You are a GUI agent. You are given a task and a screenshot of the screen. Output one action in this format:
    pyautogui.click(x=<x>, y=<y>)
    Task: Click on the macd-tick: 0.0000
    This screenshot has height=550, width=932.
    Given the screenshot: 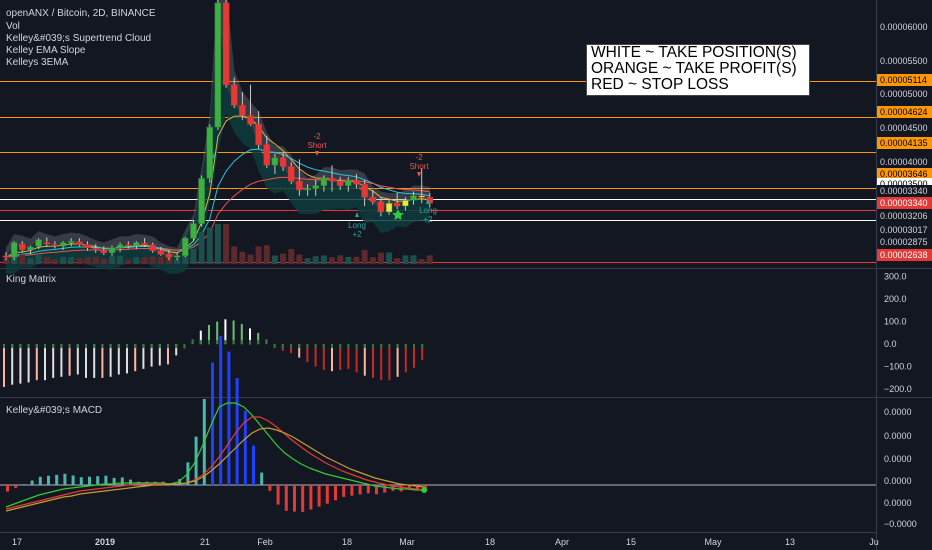 What is the action you would take?
    pyautogui.click(x=898, y=503)
    